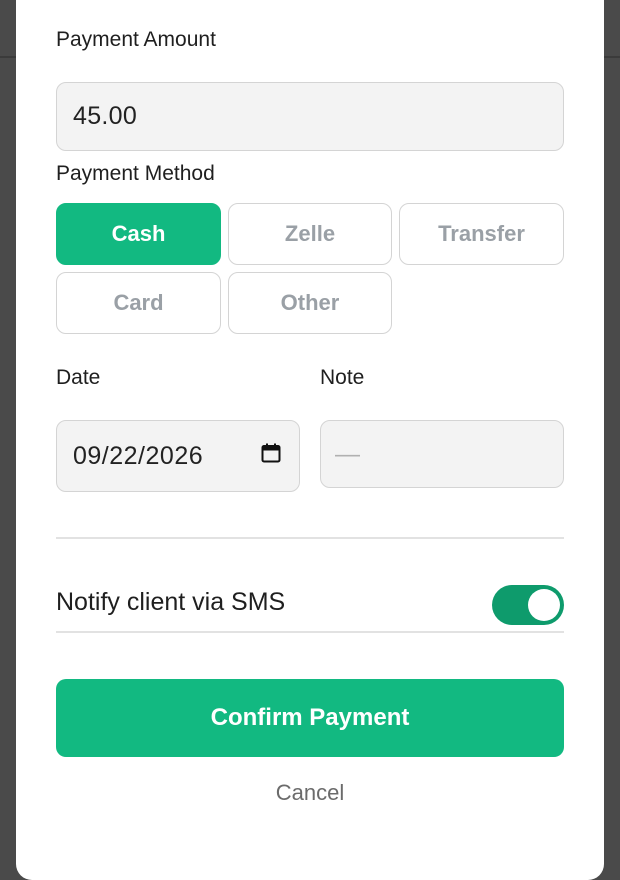 The image size is (620, 880). I want to click on method-option-other: Other, so click(310, 303).